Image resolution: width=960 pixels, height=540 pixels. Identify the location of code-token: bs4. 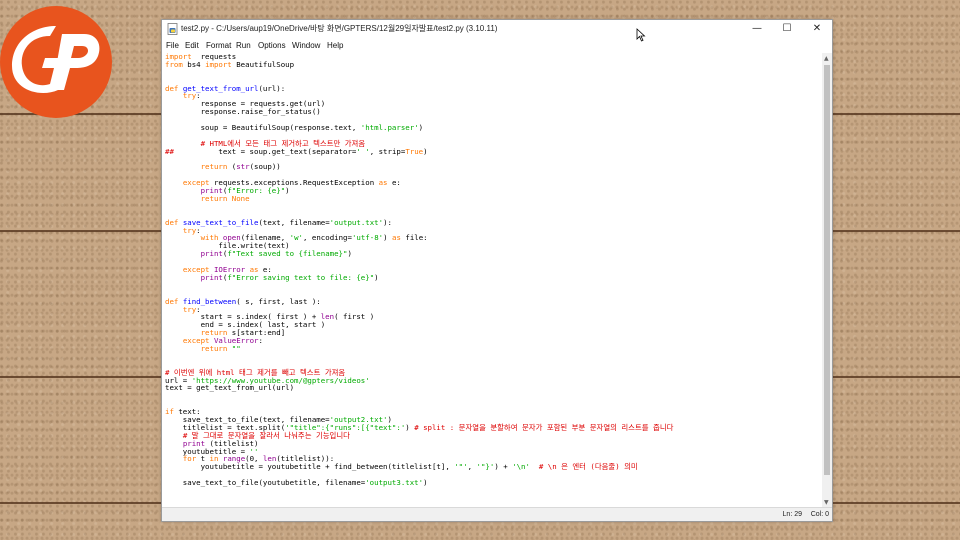
(194, 64).